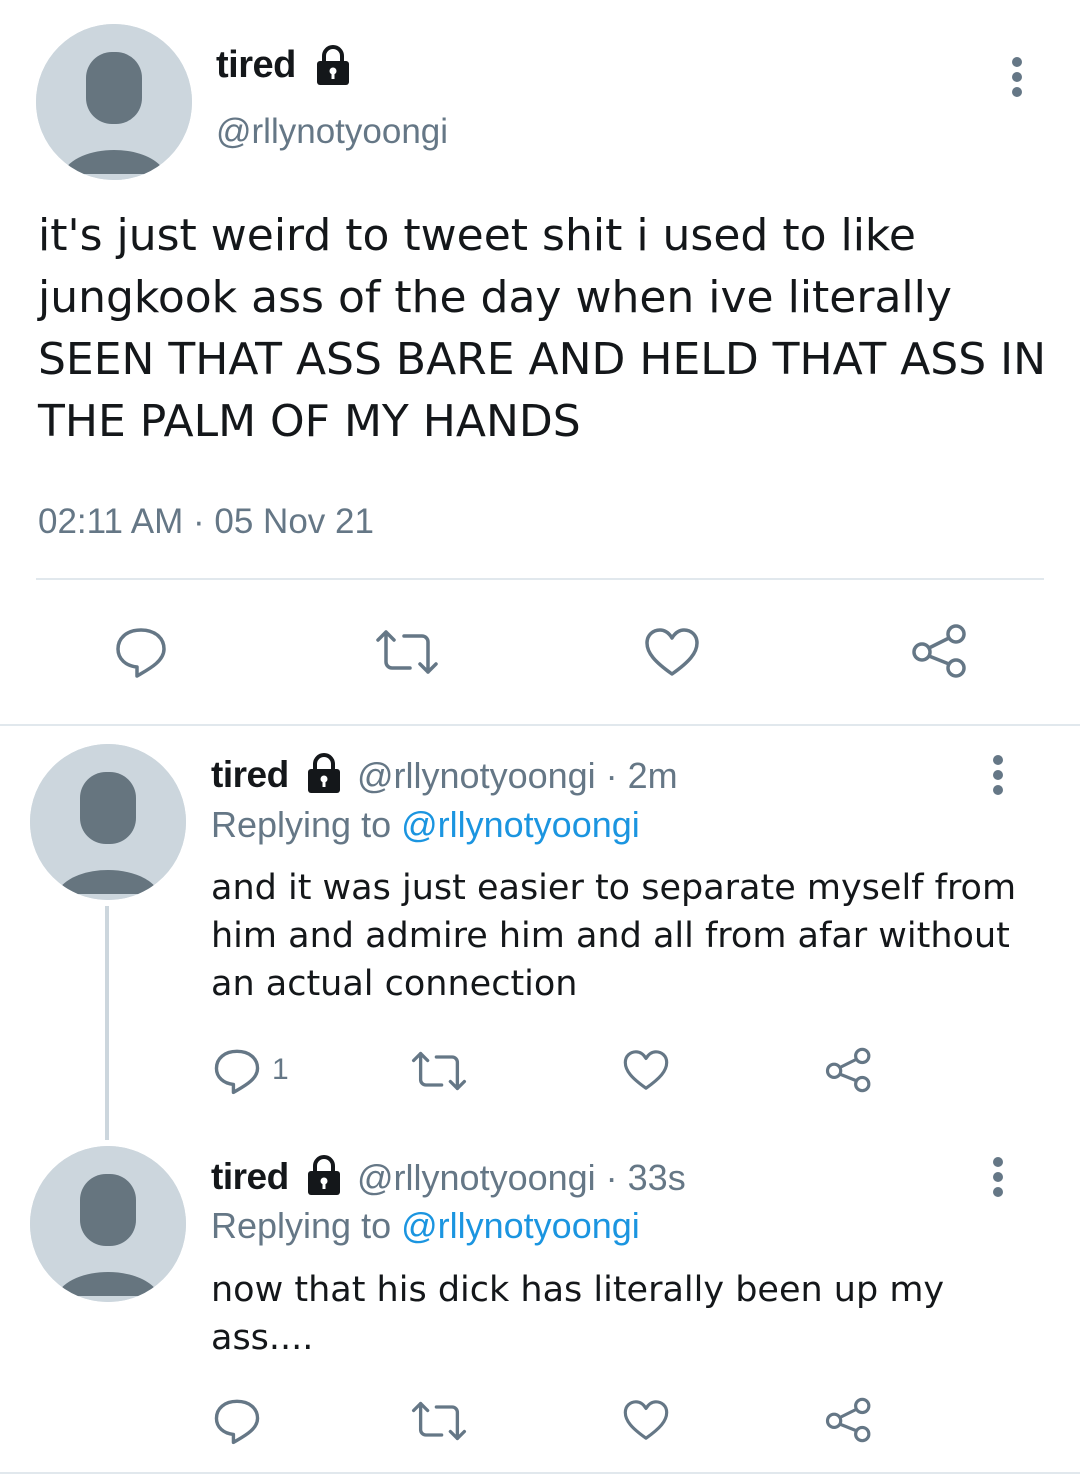 Image resolution: width=1080 pixels, height=1476 pixels. Describe the element at coordinates (107, 1023) in the screenshot. I see `thread-line` at that location.